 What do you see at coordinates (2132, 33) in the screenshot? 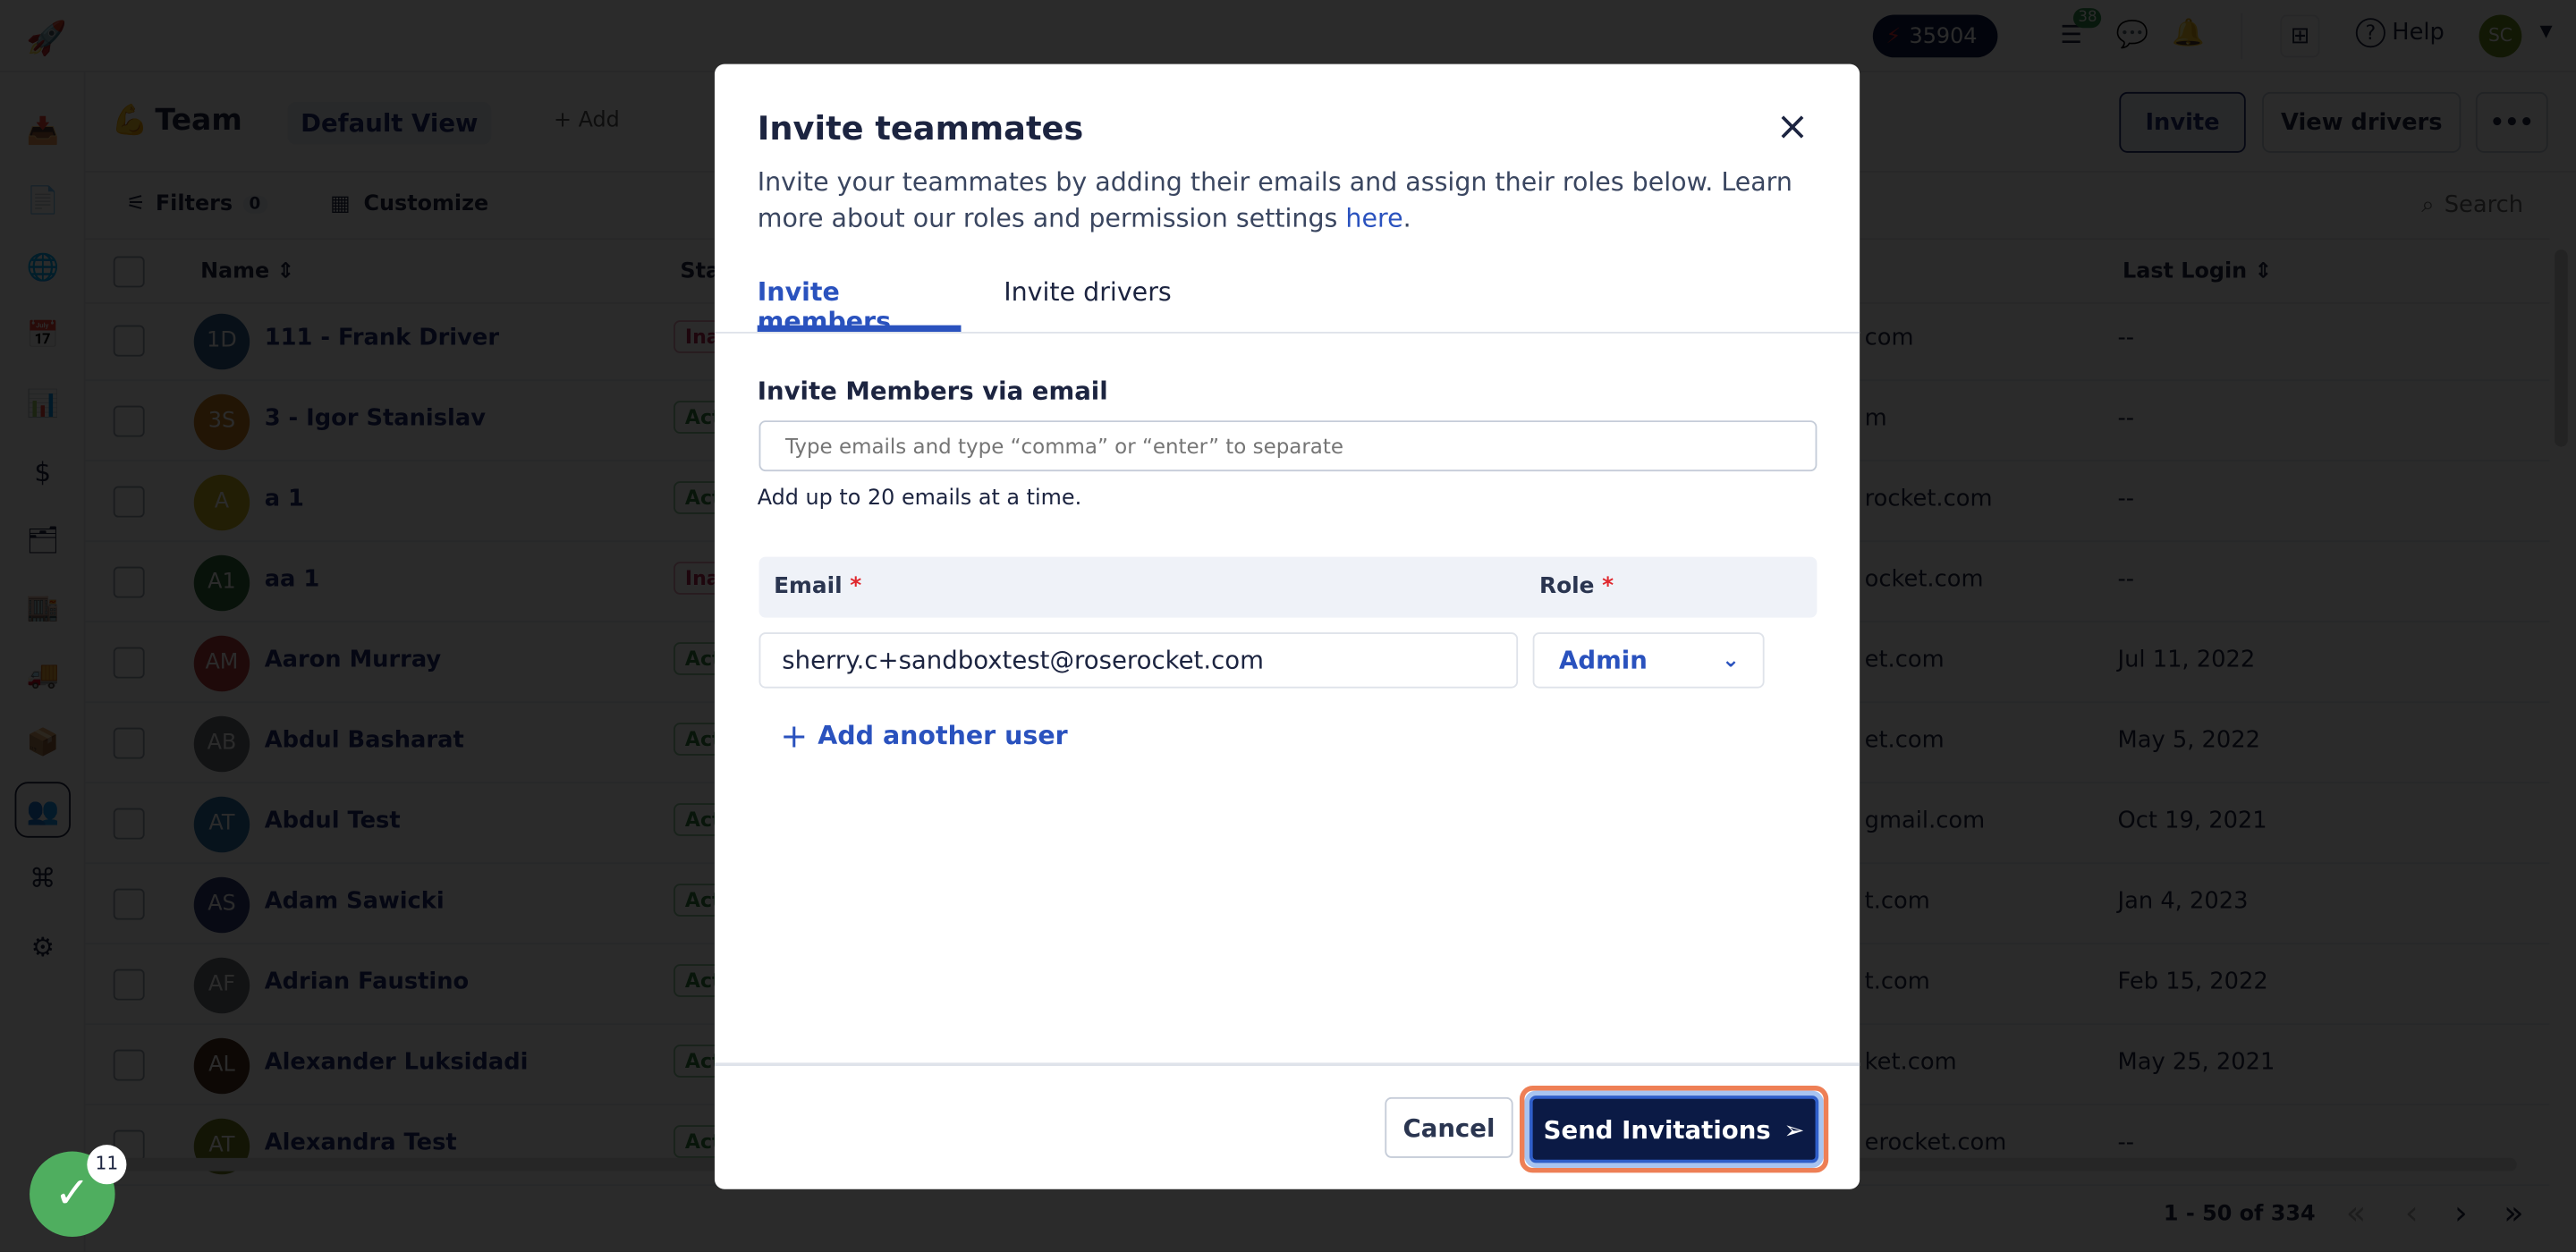
I see `chat-icon: 💬` at bounding box center [2132, 33].